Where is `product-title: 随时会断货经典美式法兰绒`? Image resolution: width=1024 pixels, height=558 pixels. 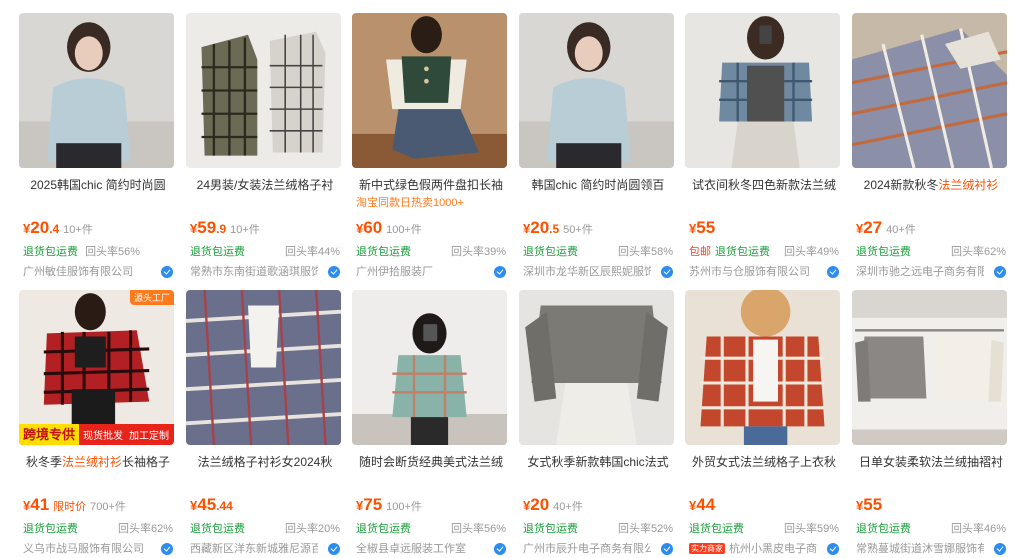 product-title: 随时会断货经典美式法兰绒 is located at coordinates (431, 462).